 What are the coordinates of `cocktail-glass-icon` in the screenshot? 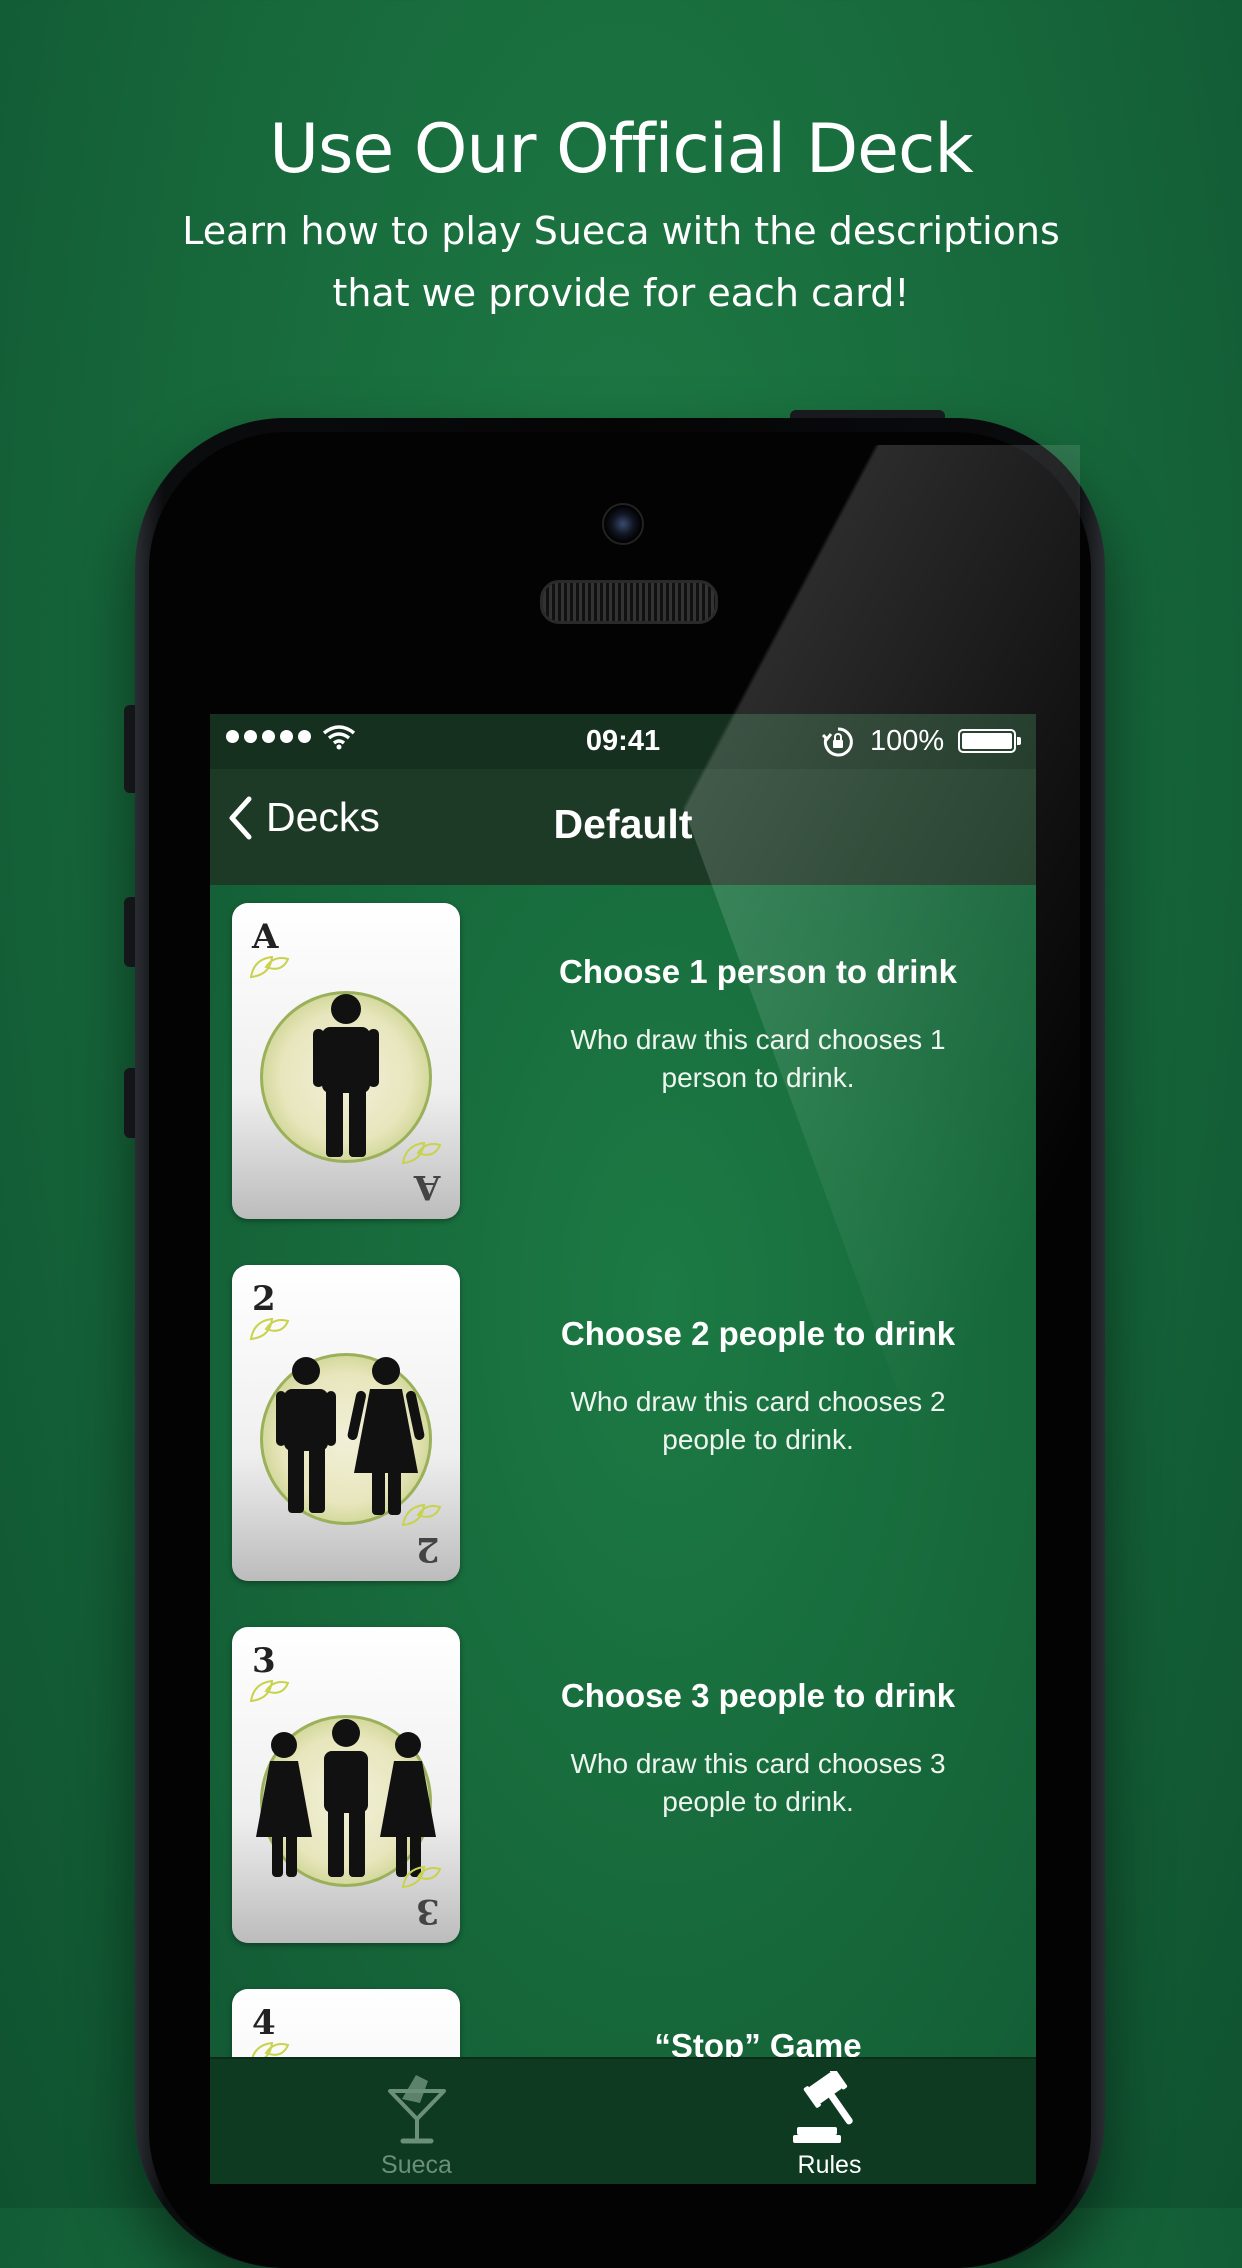 It's located at (417, 2109).